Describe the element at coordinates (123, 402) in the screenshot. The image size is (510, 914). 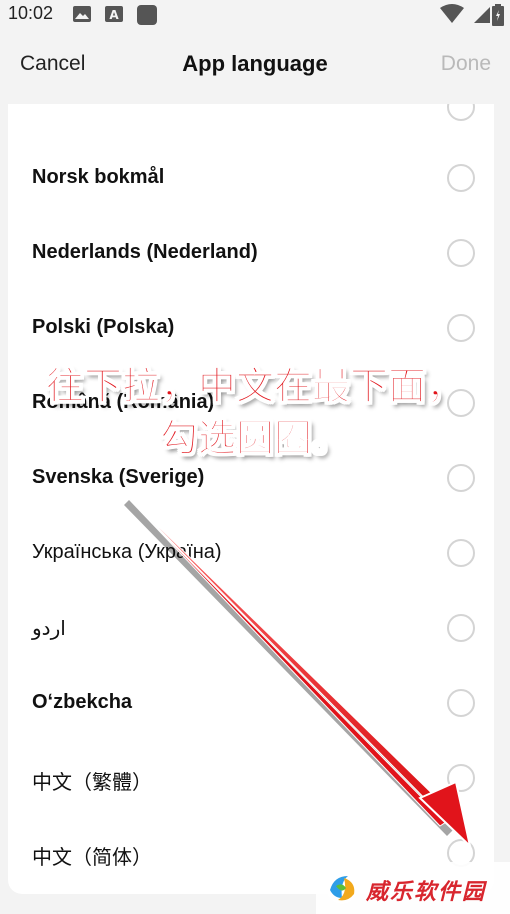
I see `language-label: Română (România)` at that location.